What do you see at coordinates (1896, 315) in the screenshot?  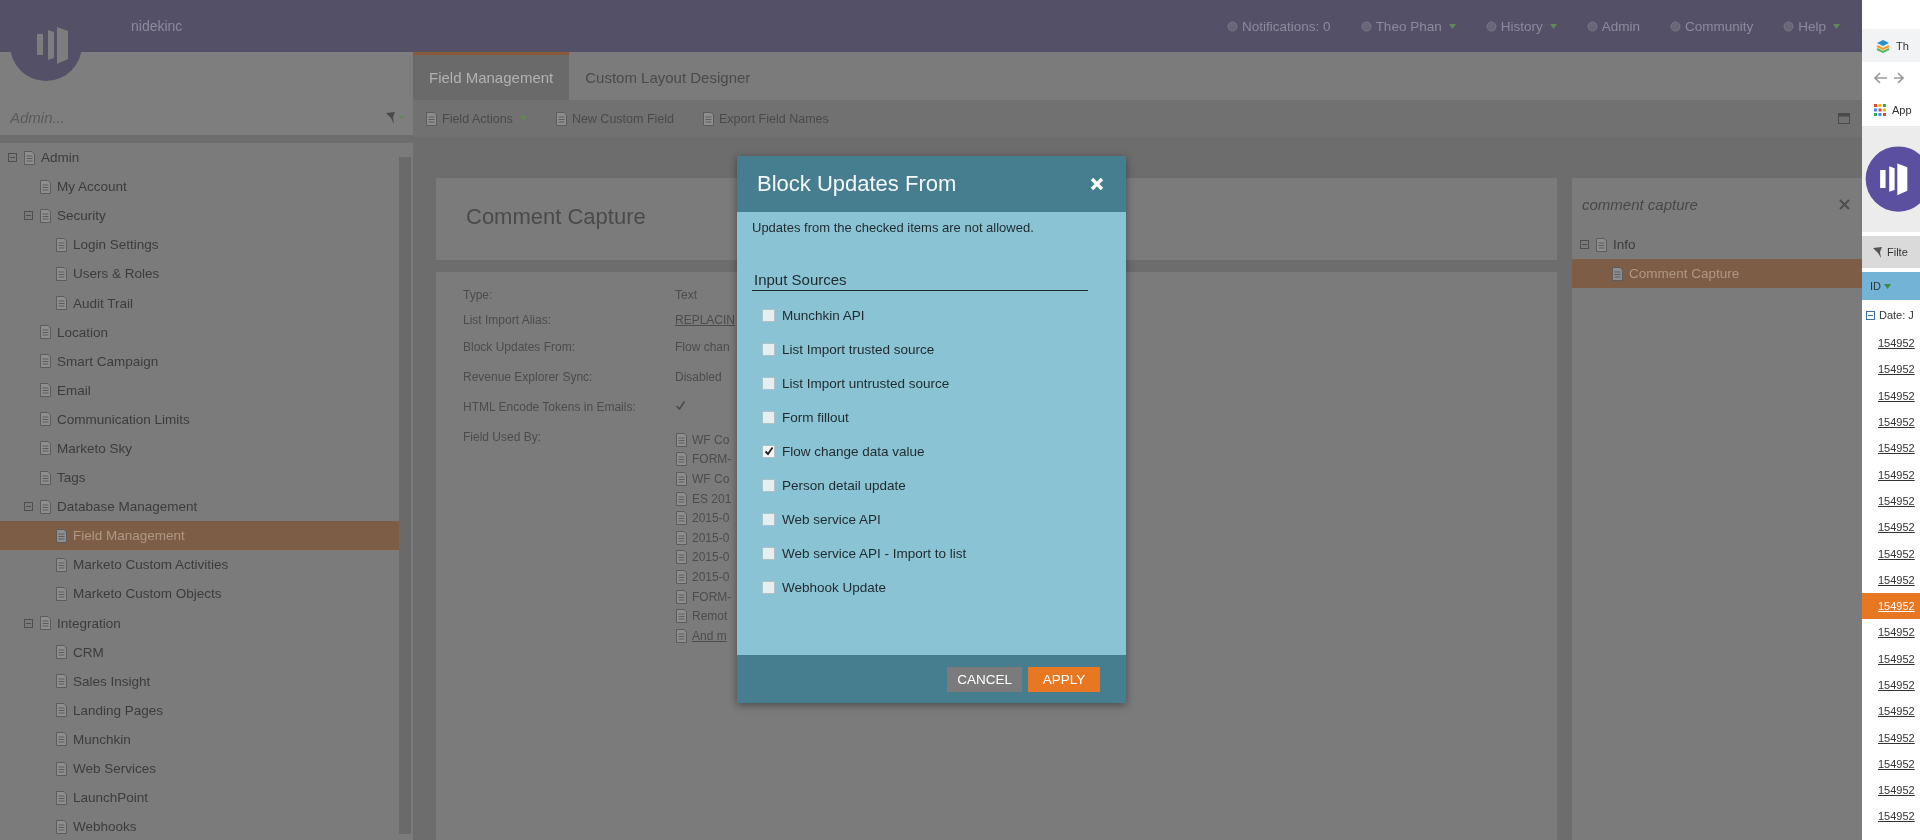 I see `group-label: Date: J` at bounding box center [1896, 315].